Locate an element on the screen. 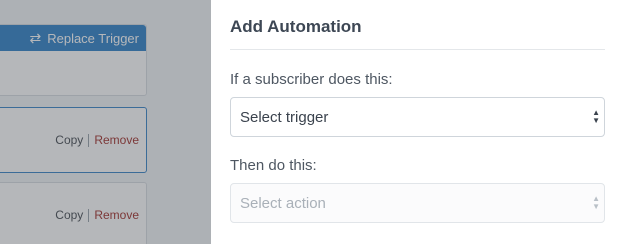  action-select-value: Select action is located at coordinates (283, 203).